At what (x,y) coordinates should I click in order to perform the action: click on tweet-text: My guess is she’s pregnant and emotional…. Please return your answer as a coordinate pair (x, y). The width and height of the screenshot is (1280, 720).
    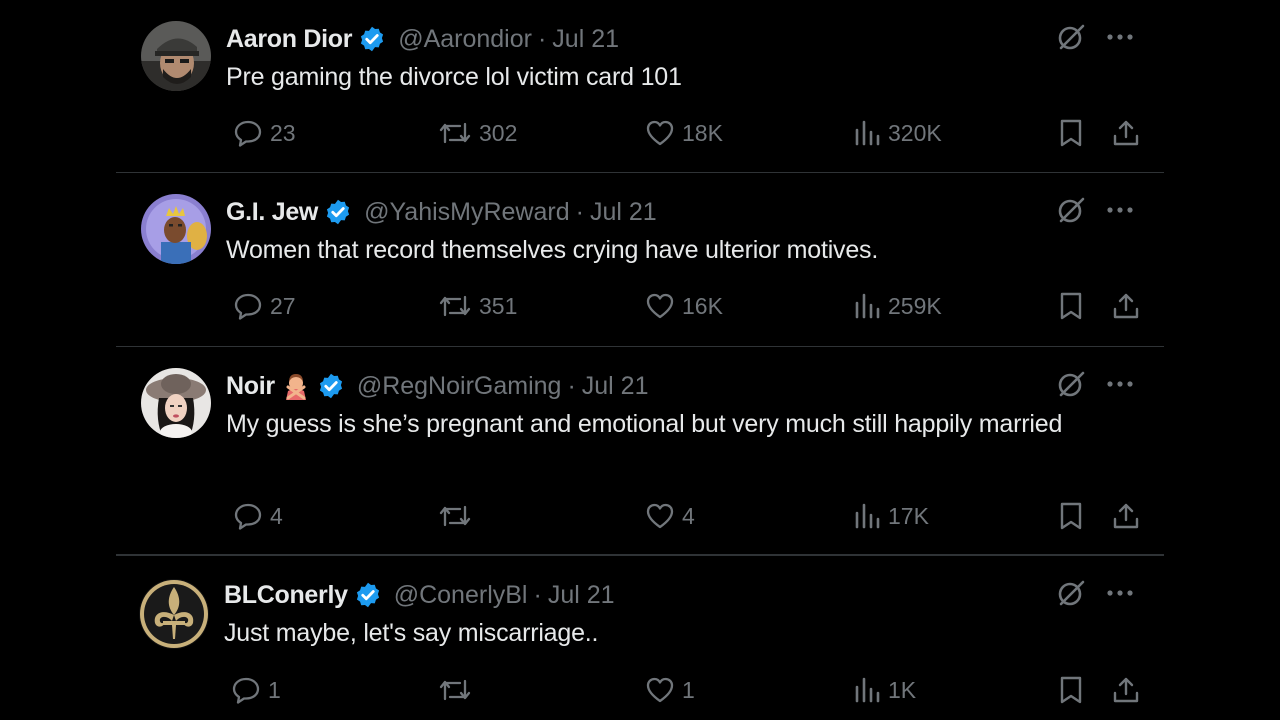
    Looking at the image, I should click on (644, 424).